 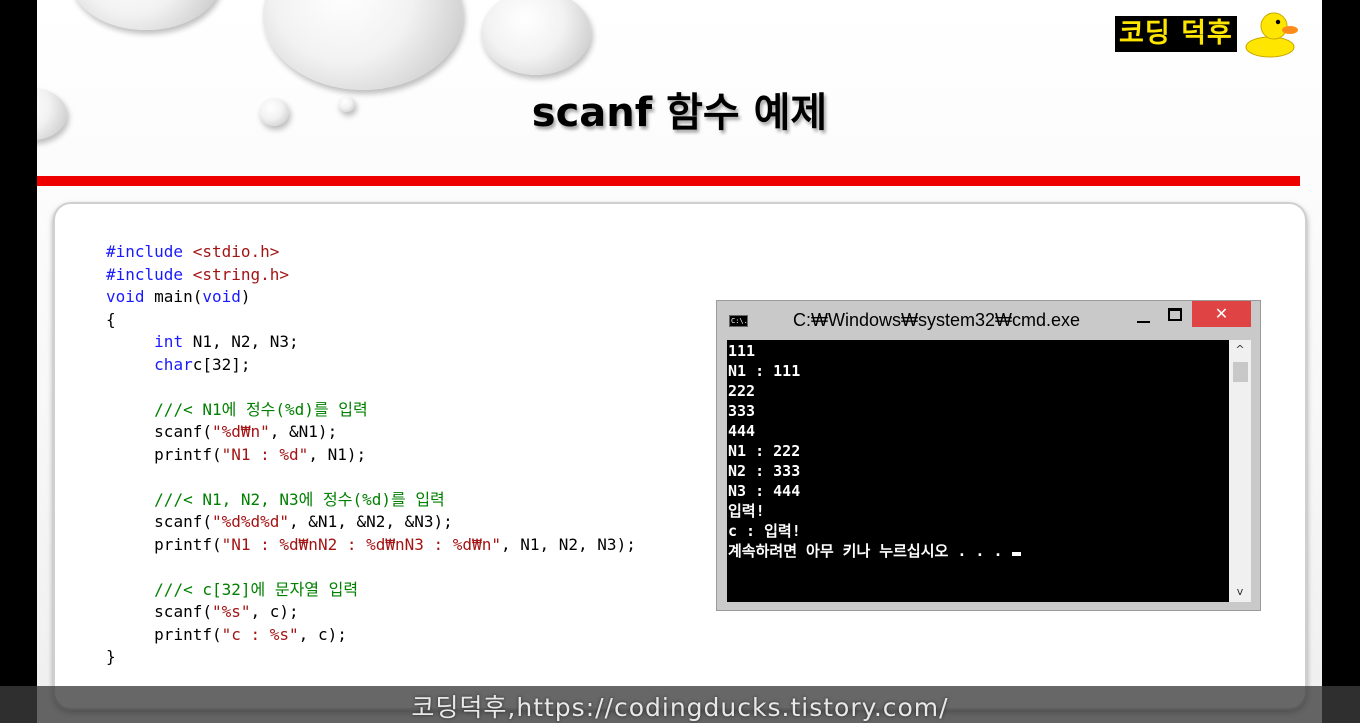 What do you see at coordinates (202, 364) in the screenshot?
I see `code-line: charc[32];` at bounding box center [202, 364].